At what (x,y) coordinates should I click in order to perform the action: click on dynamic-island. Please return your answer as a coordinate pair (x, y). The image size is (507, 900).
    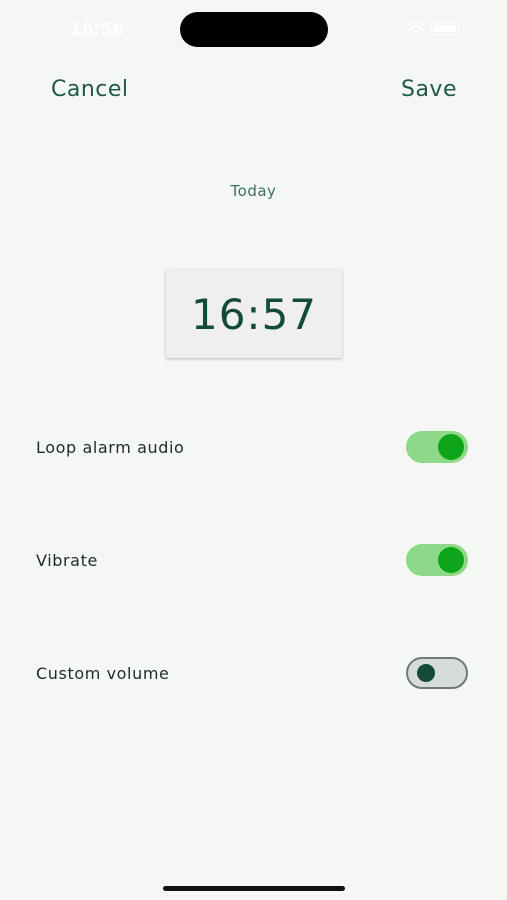
    Looking at the image, I should click on (254, 29).